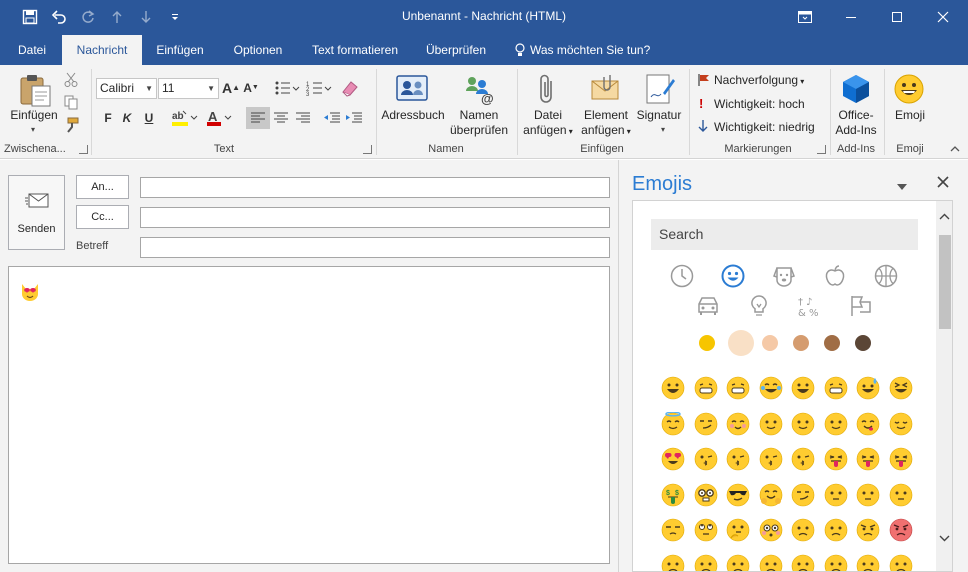 This screenshot has height=572, width=968. What do you see at coordinates (375, 247) in the screenshot?
I see `subject-input` at bounding box center [375, 247].